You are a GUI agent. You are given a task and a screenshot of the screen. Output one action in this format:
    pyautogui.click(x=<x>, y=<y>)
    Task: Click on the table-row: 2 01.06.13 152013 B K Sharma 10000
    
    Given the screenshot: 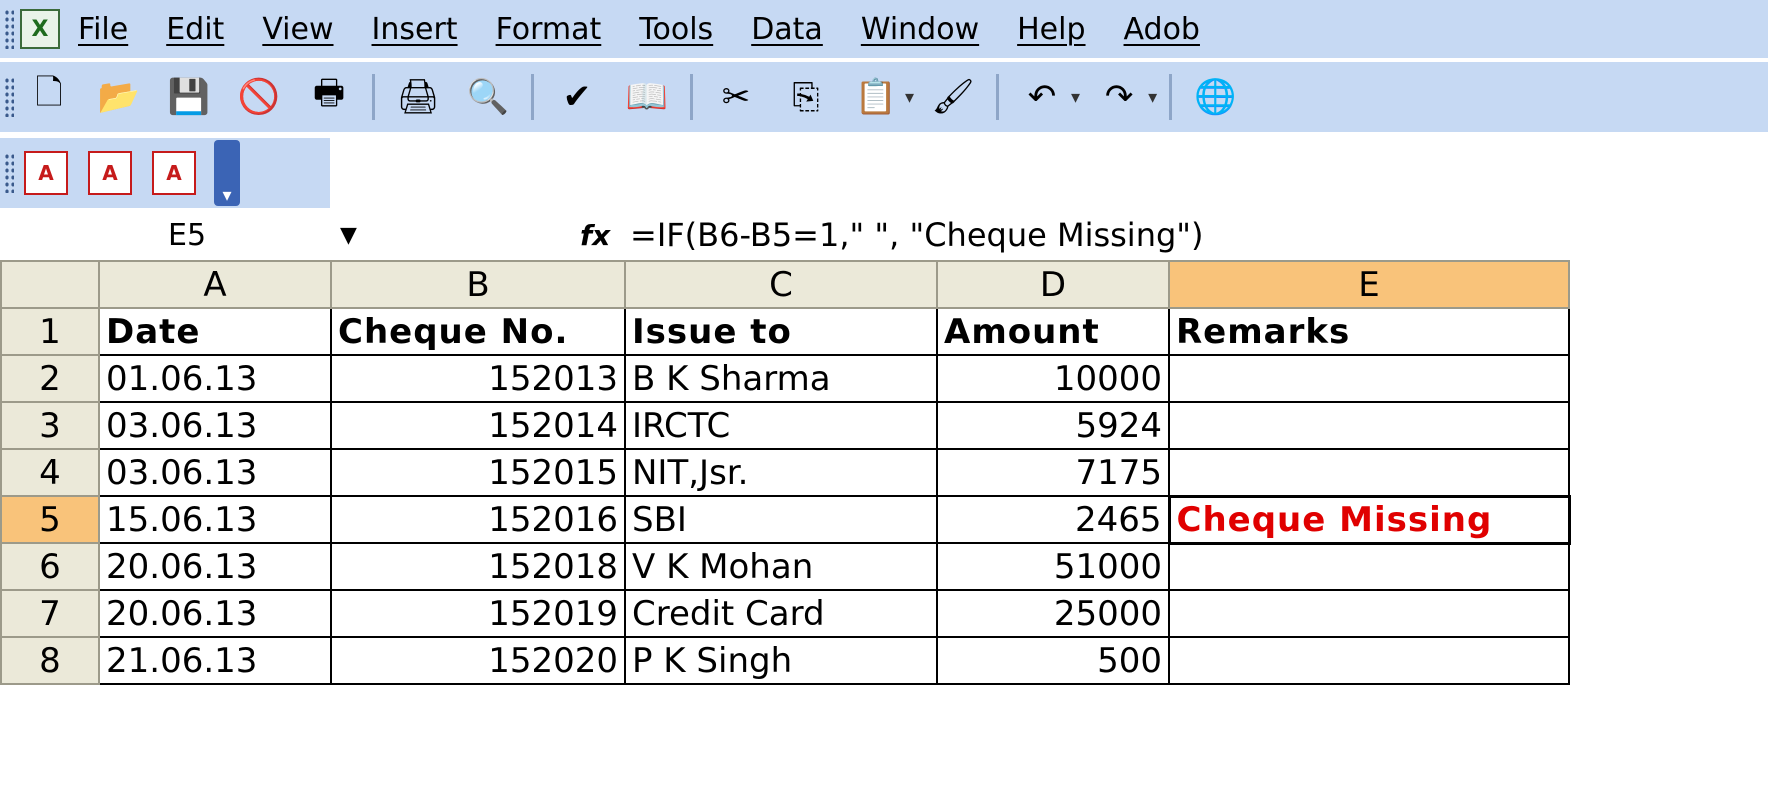 What is the action you would take?
    pyautogui.click(x=785, y=378)
    